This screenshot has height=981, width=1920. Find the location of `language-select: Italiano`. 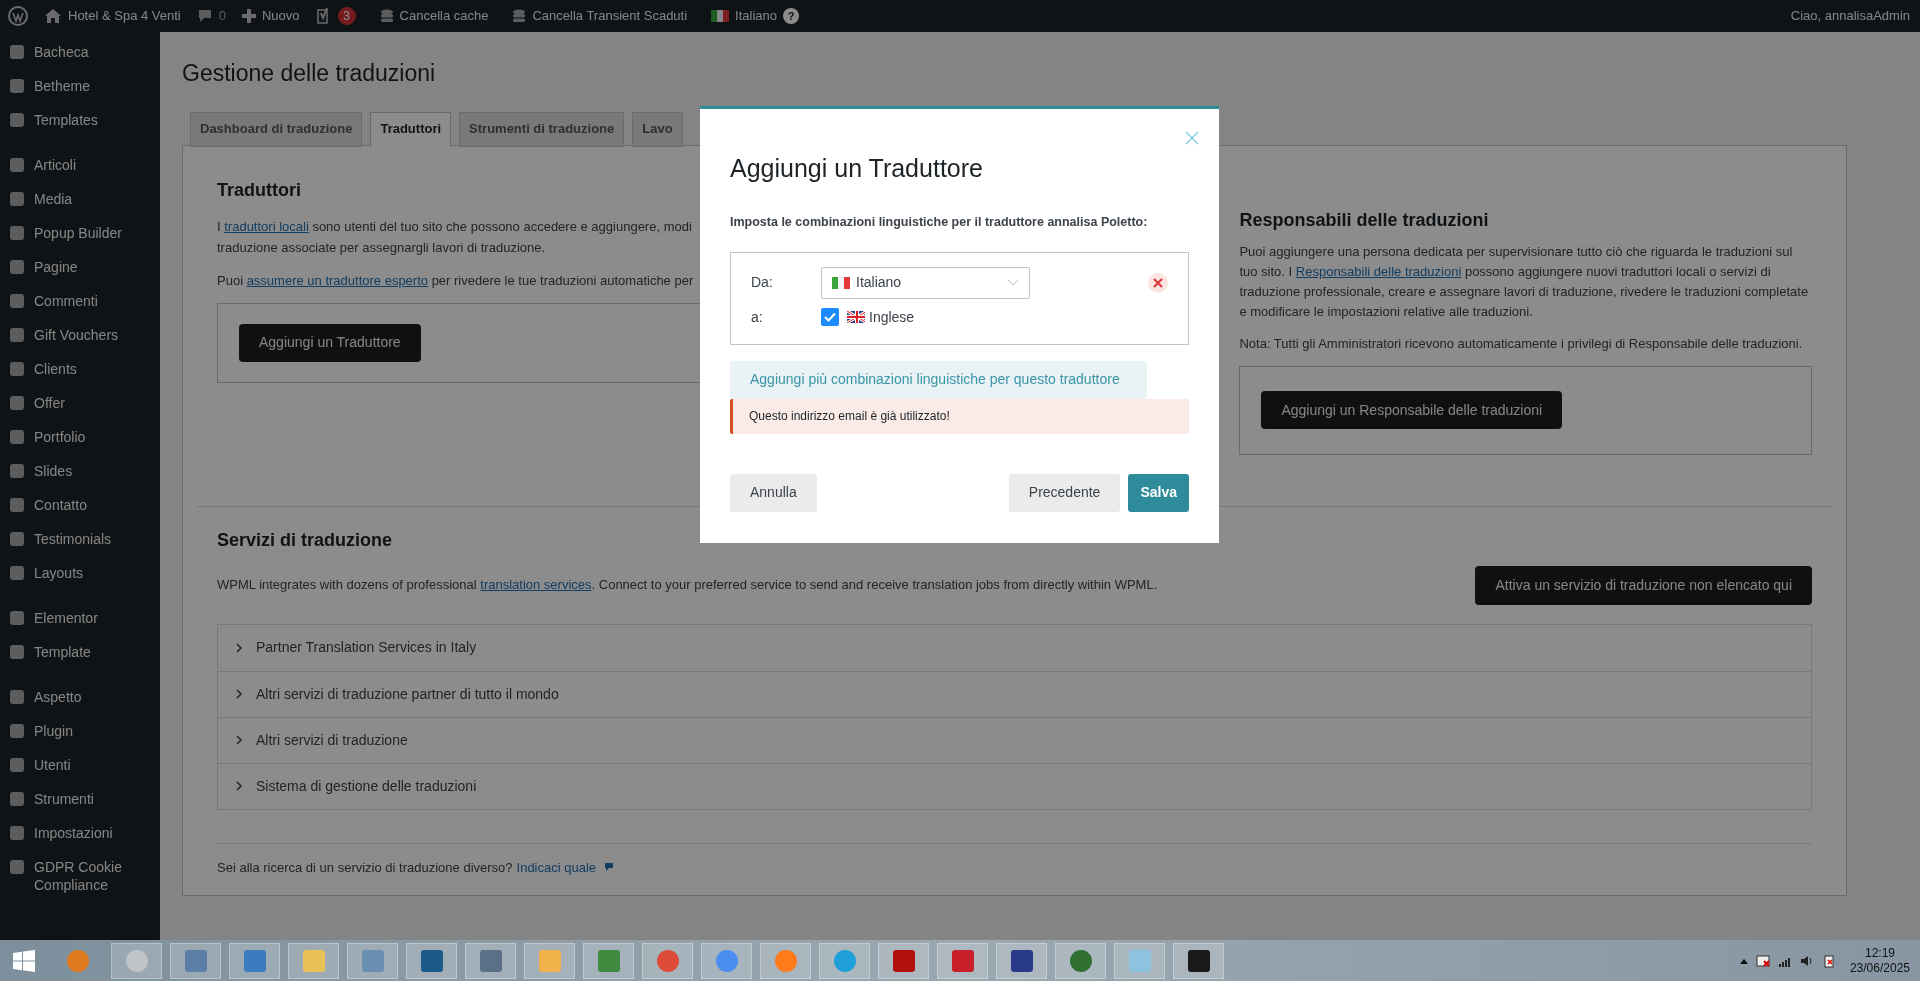

language-select: Italiano is located at coordinates (925, 282).